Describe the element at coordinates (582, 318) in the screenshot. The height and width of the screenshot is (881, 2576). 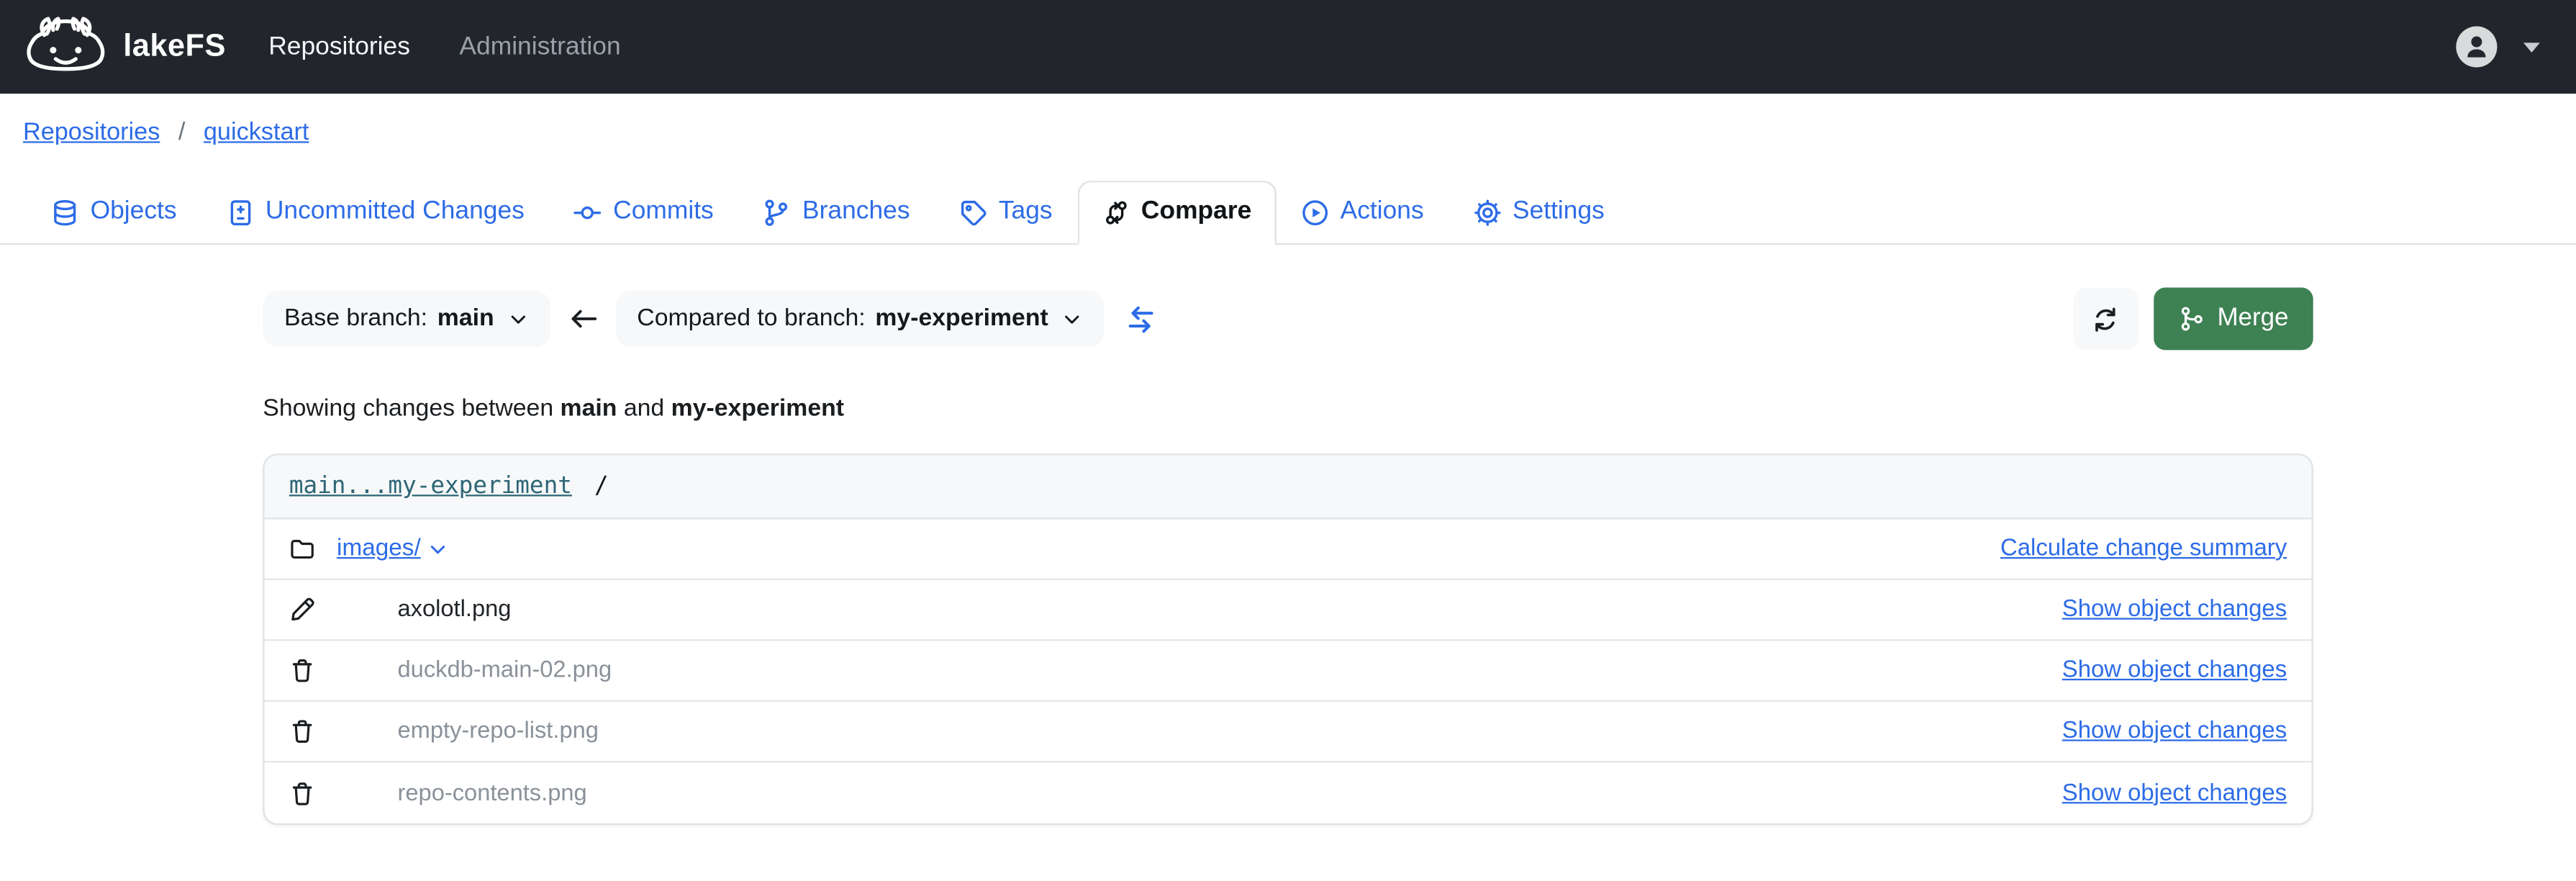
I see `arrow-left-icon` at that location.